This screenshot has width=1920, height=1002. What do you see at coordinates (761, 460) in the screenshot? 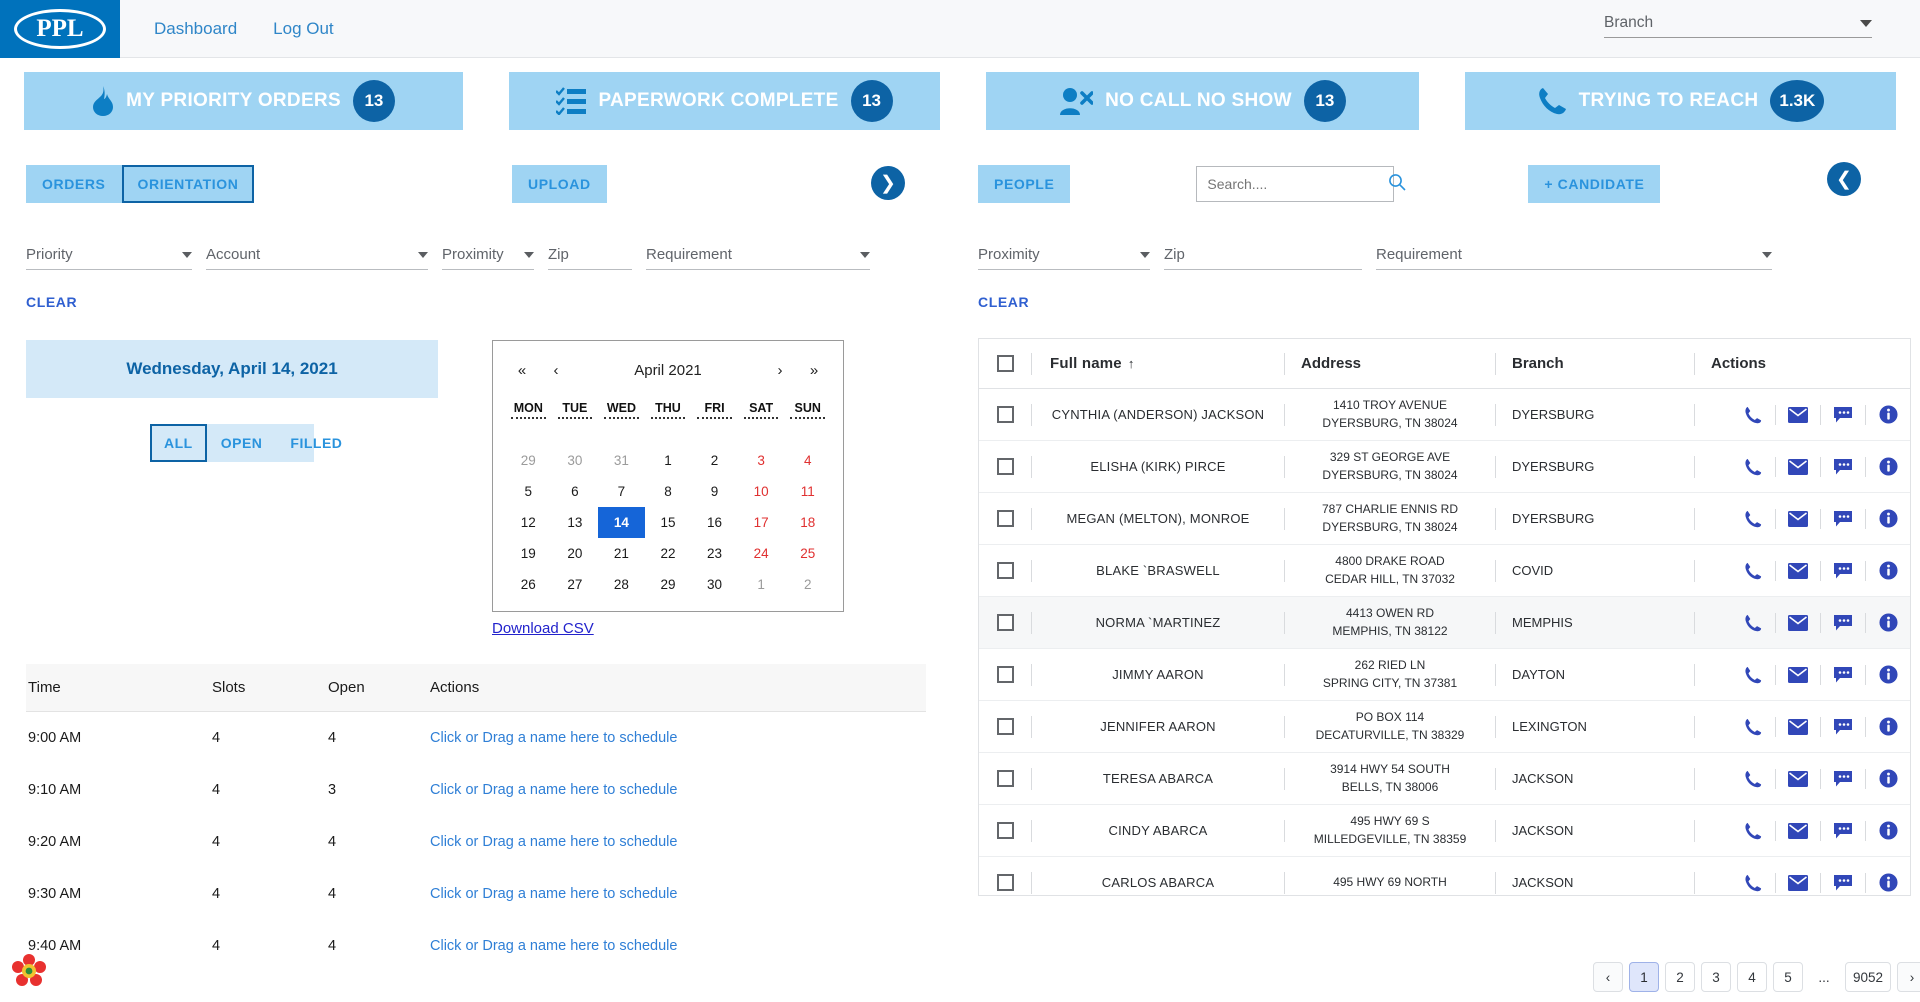
I see `calendar-day: 3` at bounding box center [761, 460].